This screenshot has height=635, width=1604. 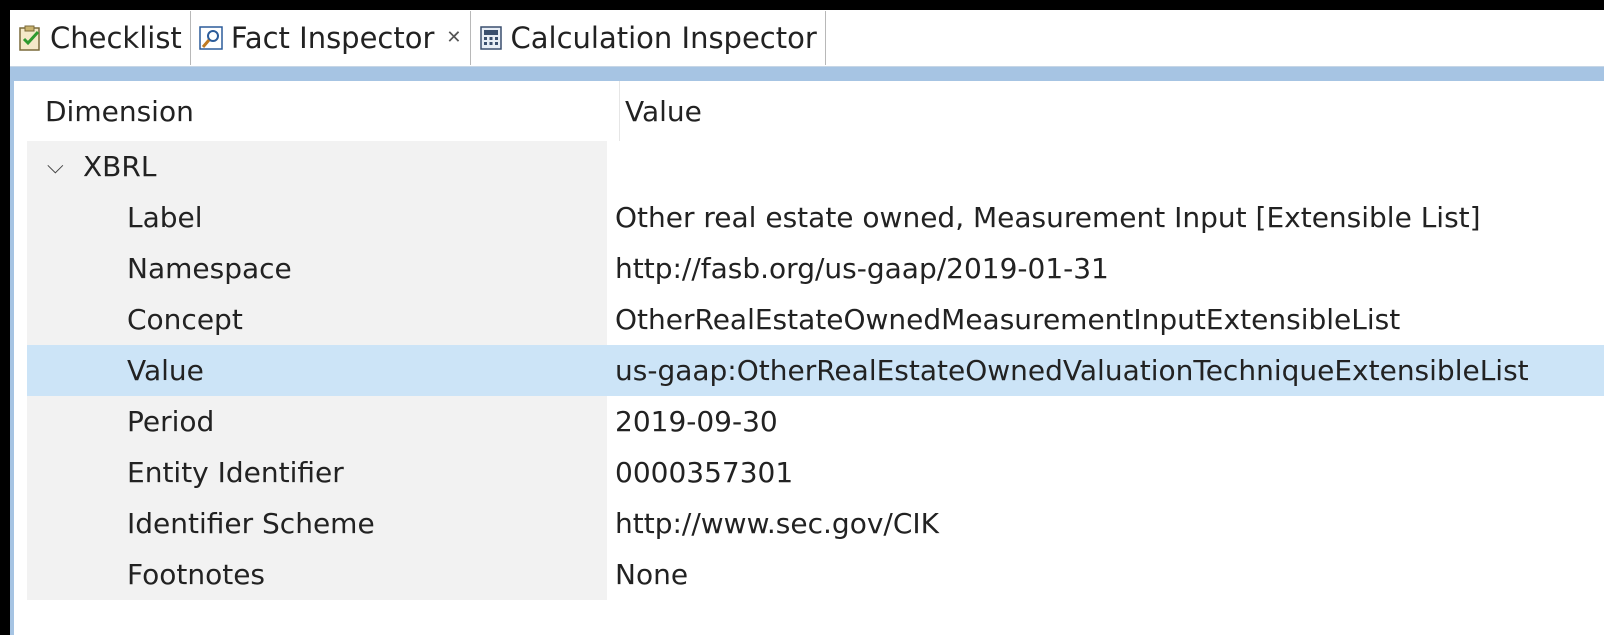 What do you see at coordinates (55, 166) in the screenshot?
I see `chevron-down-icon: ⌵` at bounding box center [55, 166].